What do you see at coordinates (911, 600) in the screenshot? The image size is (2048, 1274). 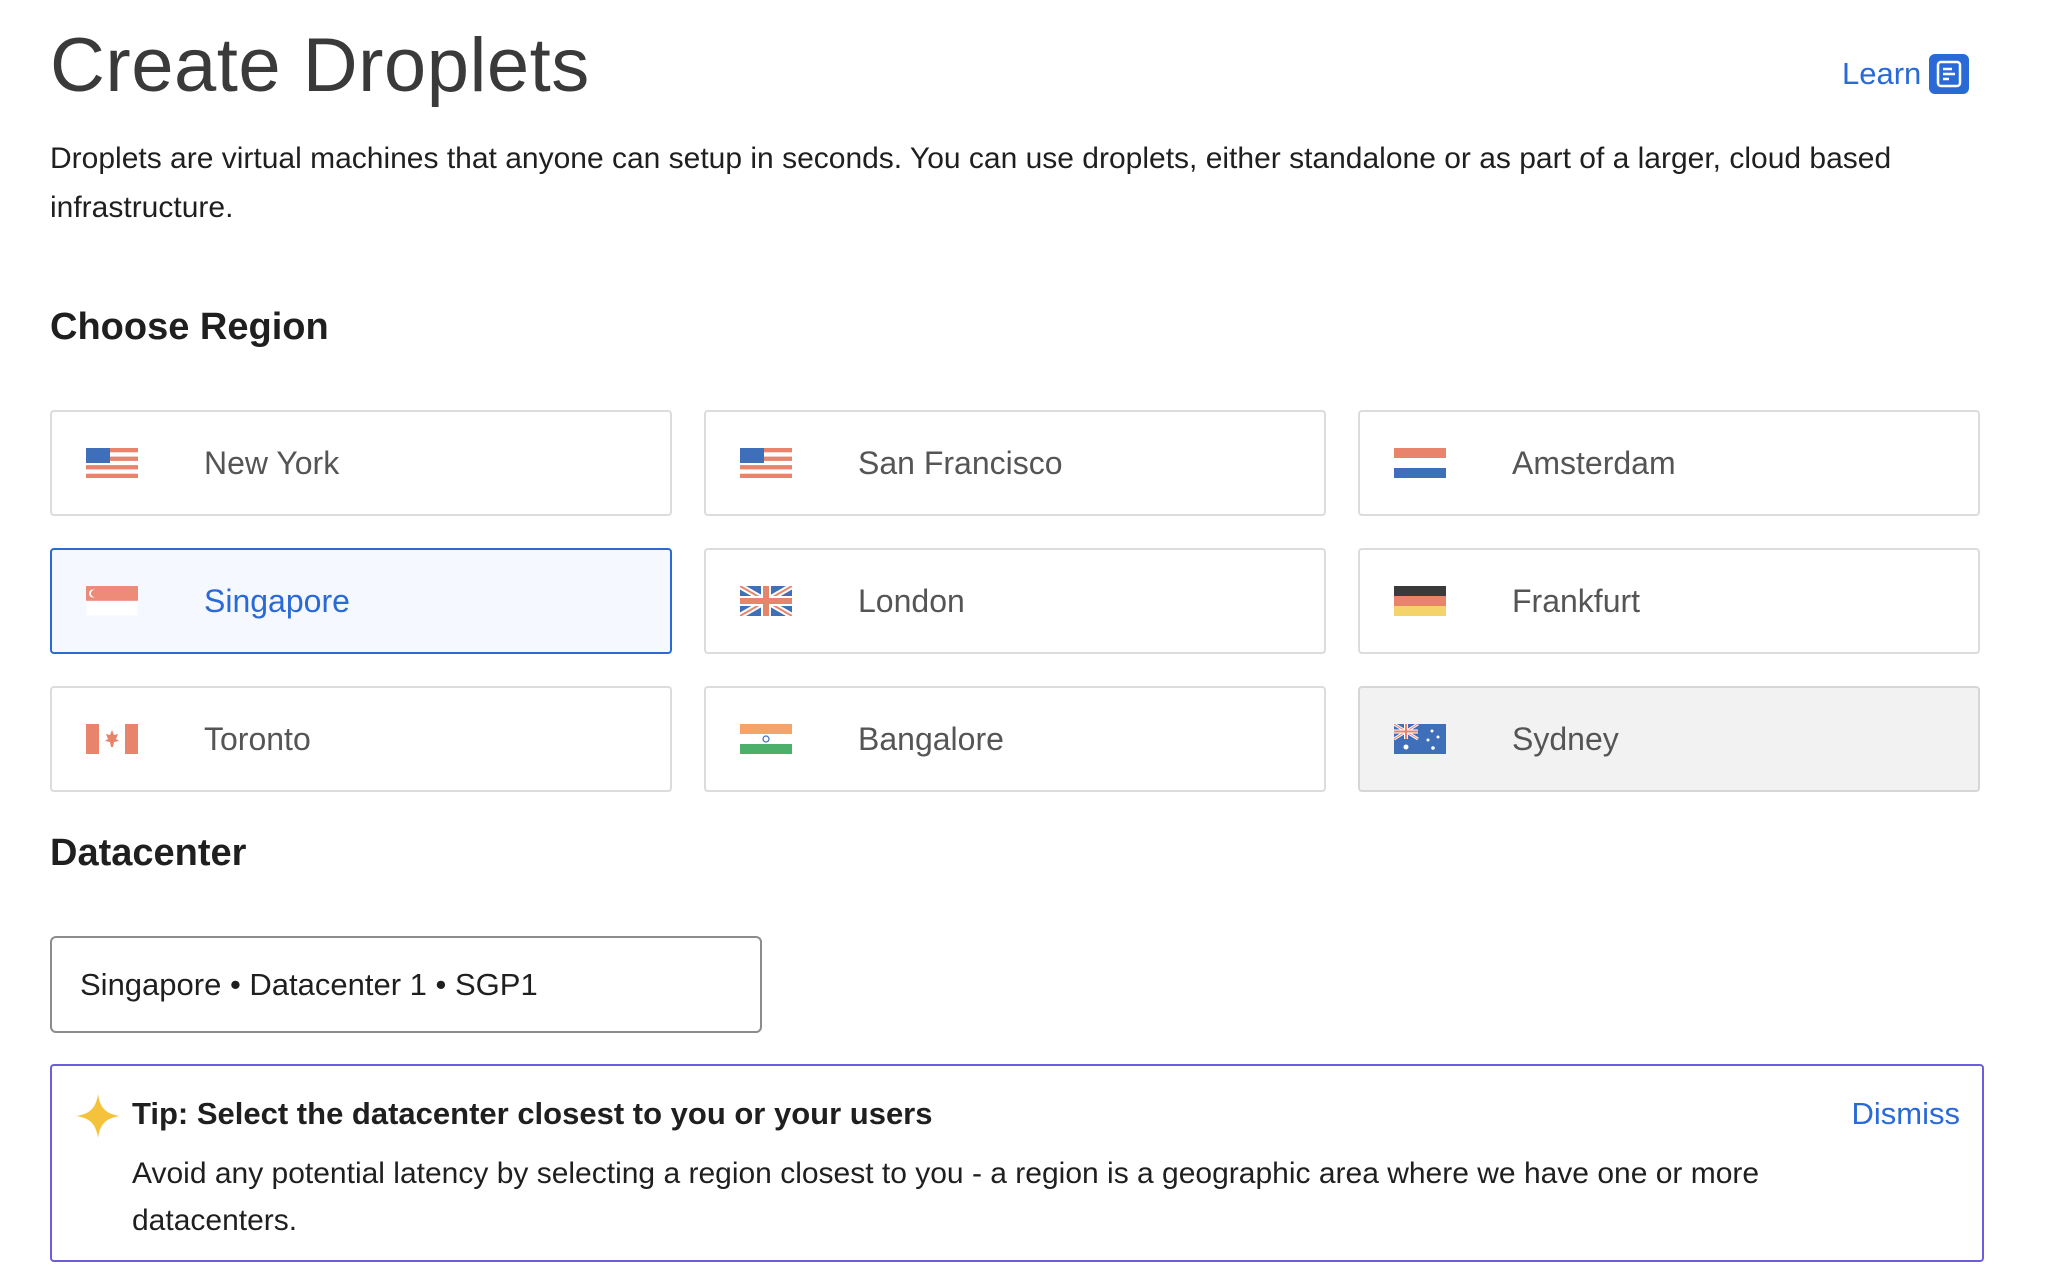 I see `region-label: London` at bounding box center [911, 600].